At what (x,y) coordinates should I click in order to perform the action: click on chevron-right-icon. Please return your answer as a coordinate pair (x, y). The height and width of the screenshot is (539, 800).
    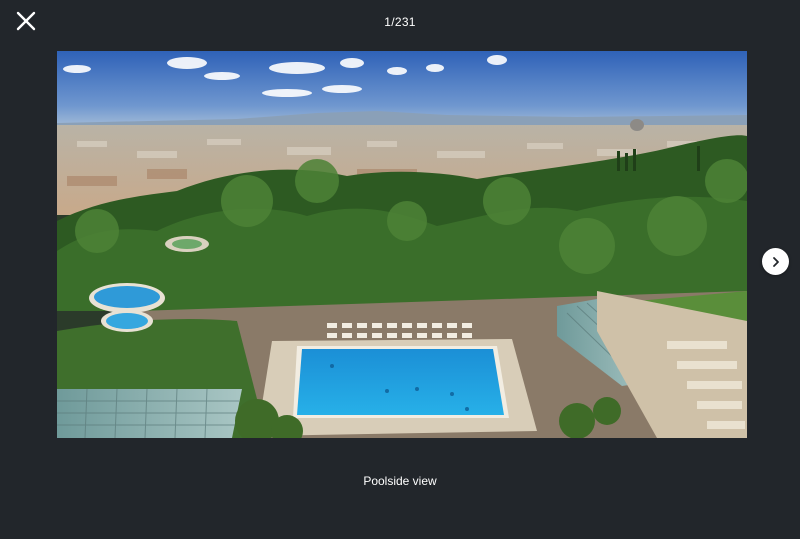
    Looking at the image, I should click on (775, 261).